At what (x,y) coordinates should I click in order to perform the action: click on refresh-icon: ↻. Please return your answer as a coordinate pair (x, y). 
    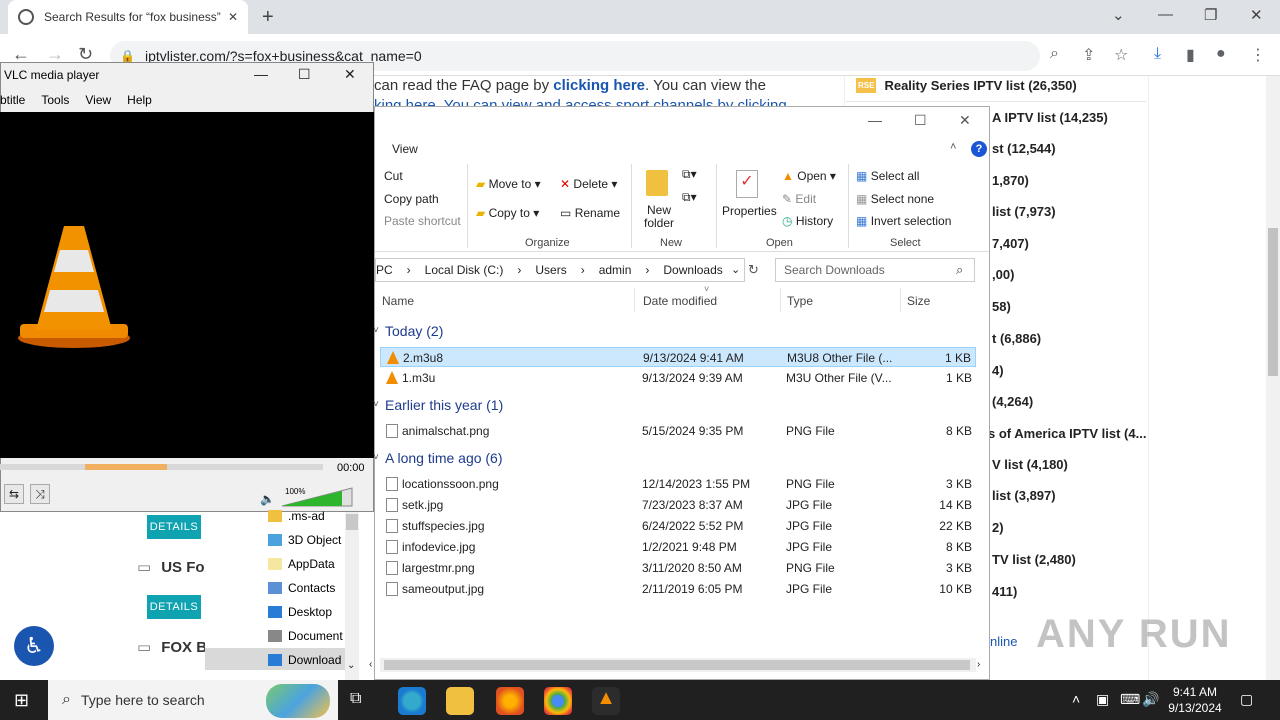
    Looking at the image, I should click on (753, 270).